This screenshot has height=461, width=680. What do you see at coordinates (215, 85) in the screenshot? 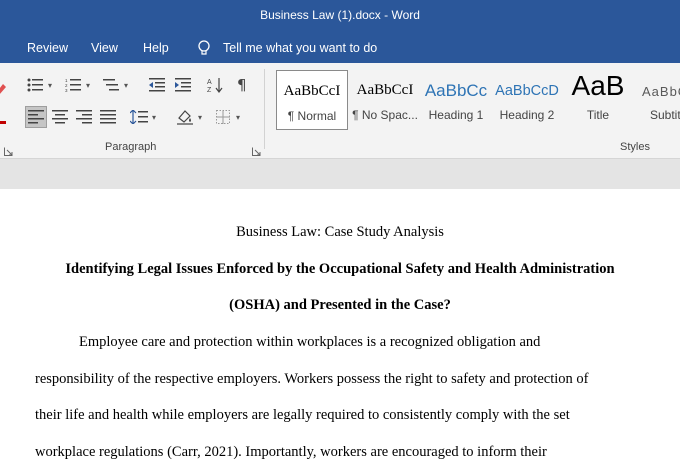
I see `sort-icon: AZ` at bounding box center [215, 85].